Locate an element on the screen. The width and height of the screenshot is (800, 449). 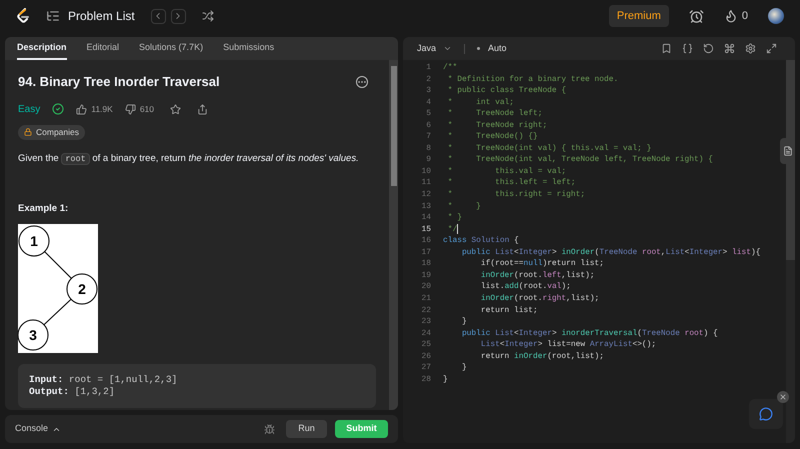
example-heading: Example 1: is located at coordinates (44, 209).